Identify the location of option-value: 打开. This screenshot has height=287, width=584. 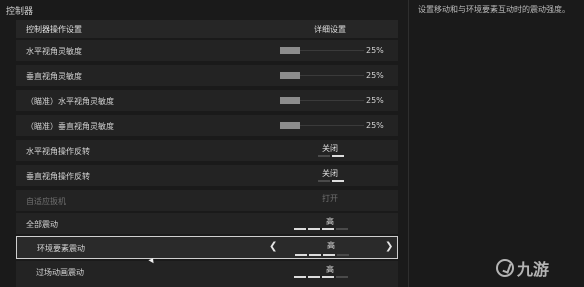
(330, 198).